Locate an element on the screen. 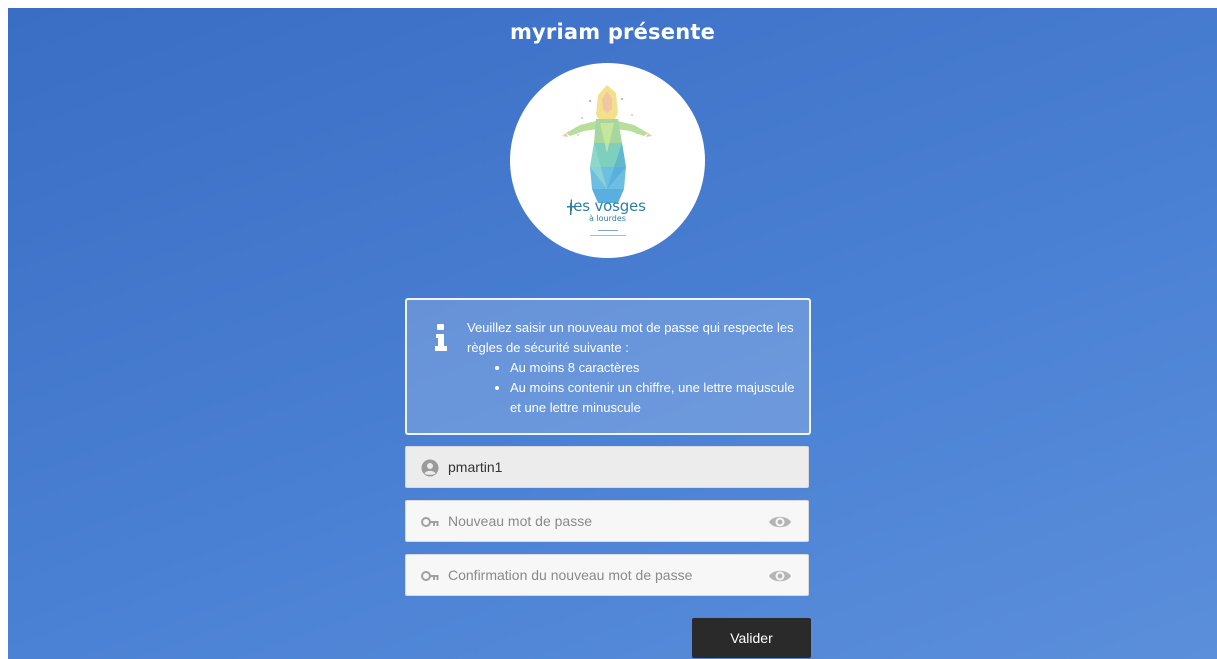  logo-sub-text: à lourdes is located at coordinates (607, 218).